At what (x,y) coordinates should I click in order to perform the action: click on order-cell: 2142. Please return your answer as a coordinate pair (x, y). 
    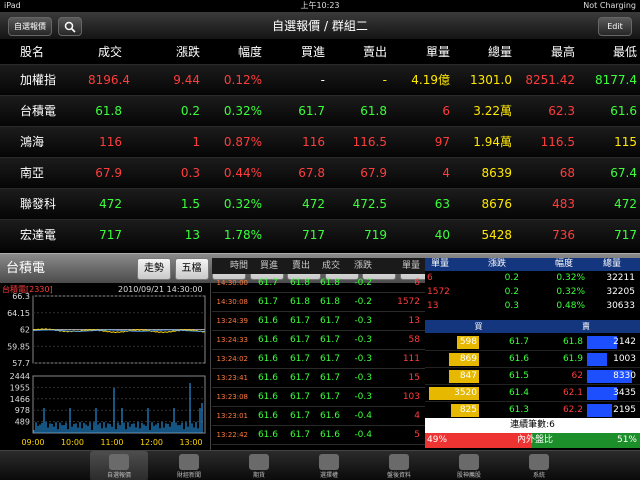
    Looking at the image, I should click on (624, 342).